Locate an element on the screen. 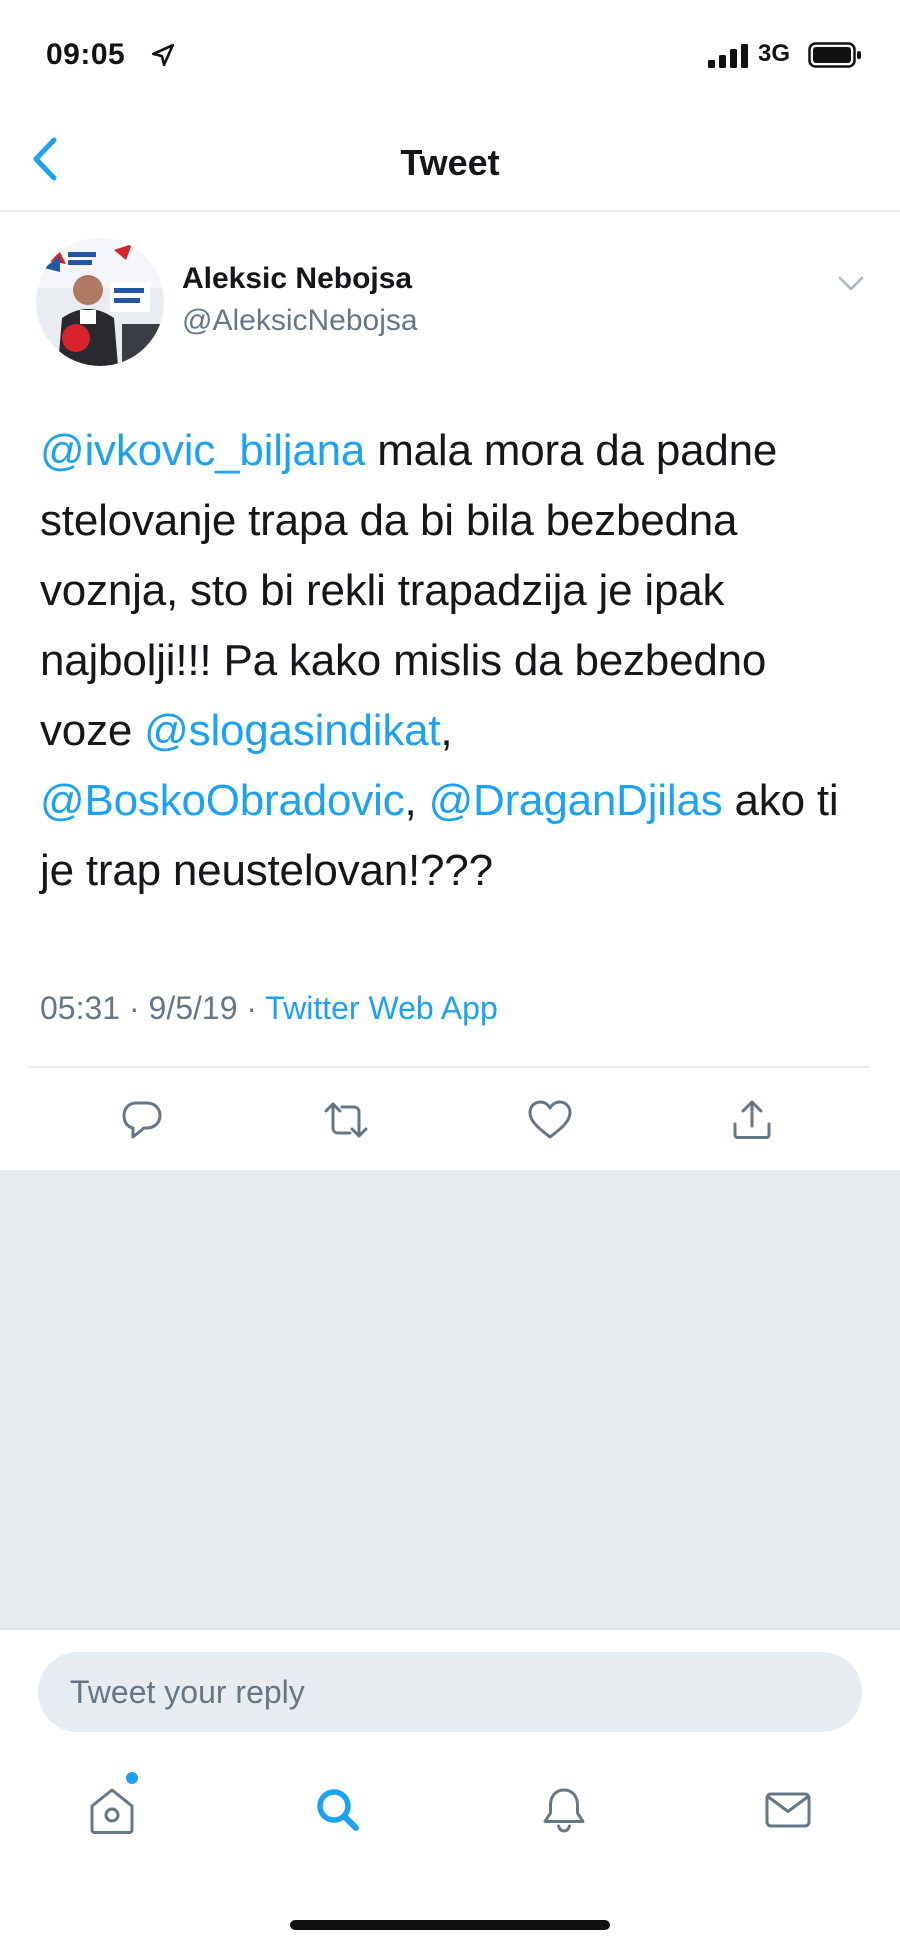 The width and height of the screenshot is (900, 1948). search-icon is located at coordinates (338, 1810).